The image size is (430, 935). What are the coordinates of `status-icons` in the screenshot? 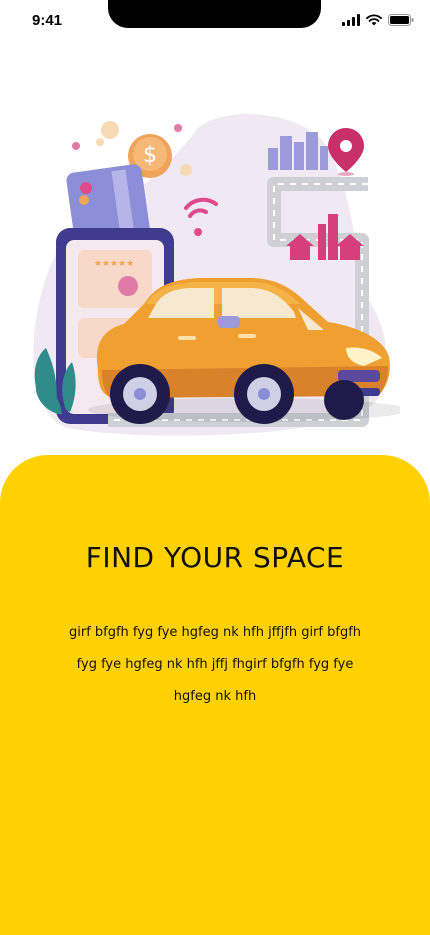 It's located at (378, 20).